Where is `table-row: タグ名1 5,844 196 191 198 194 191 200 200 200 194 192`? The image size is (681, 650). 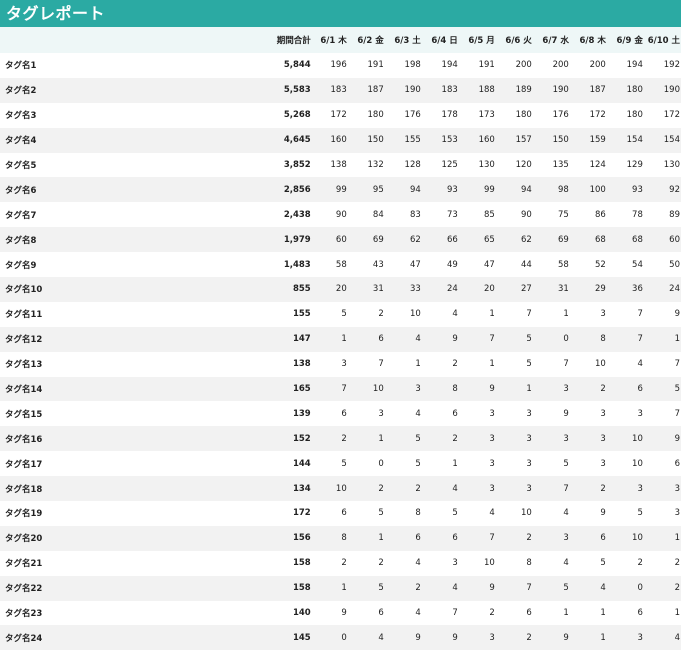
table-row: タグ名1 5,844 196 191 198 194 191 200 200 200 194 192 is located at coordinates (340, 65).